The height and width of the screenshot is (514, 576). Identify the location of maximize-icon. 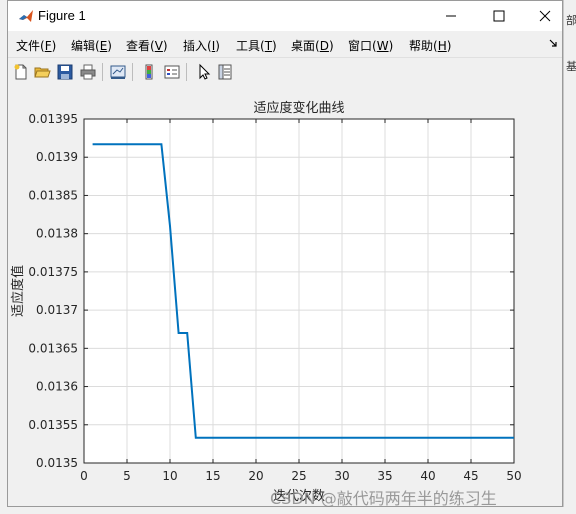
(499, 16).